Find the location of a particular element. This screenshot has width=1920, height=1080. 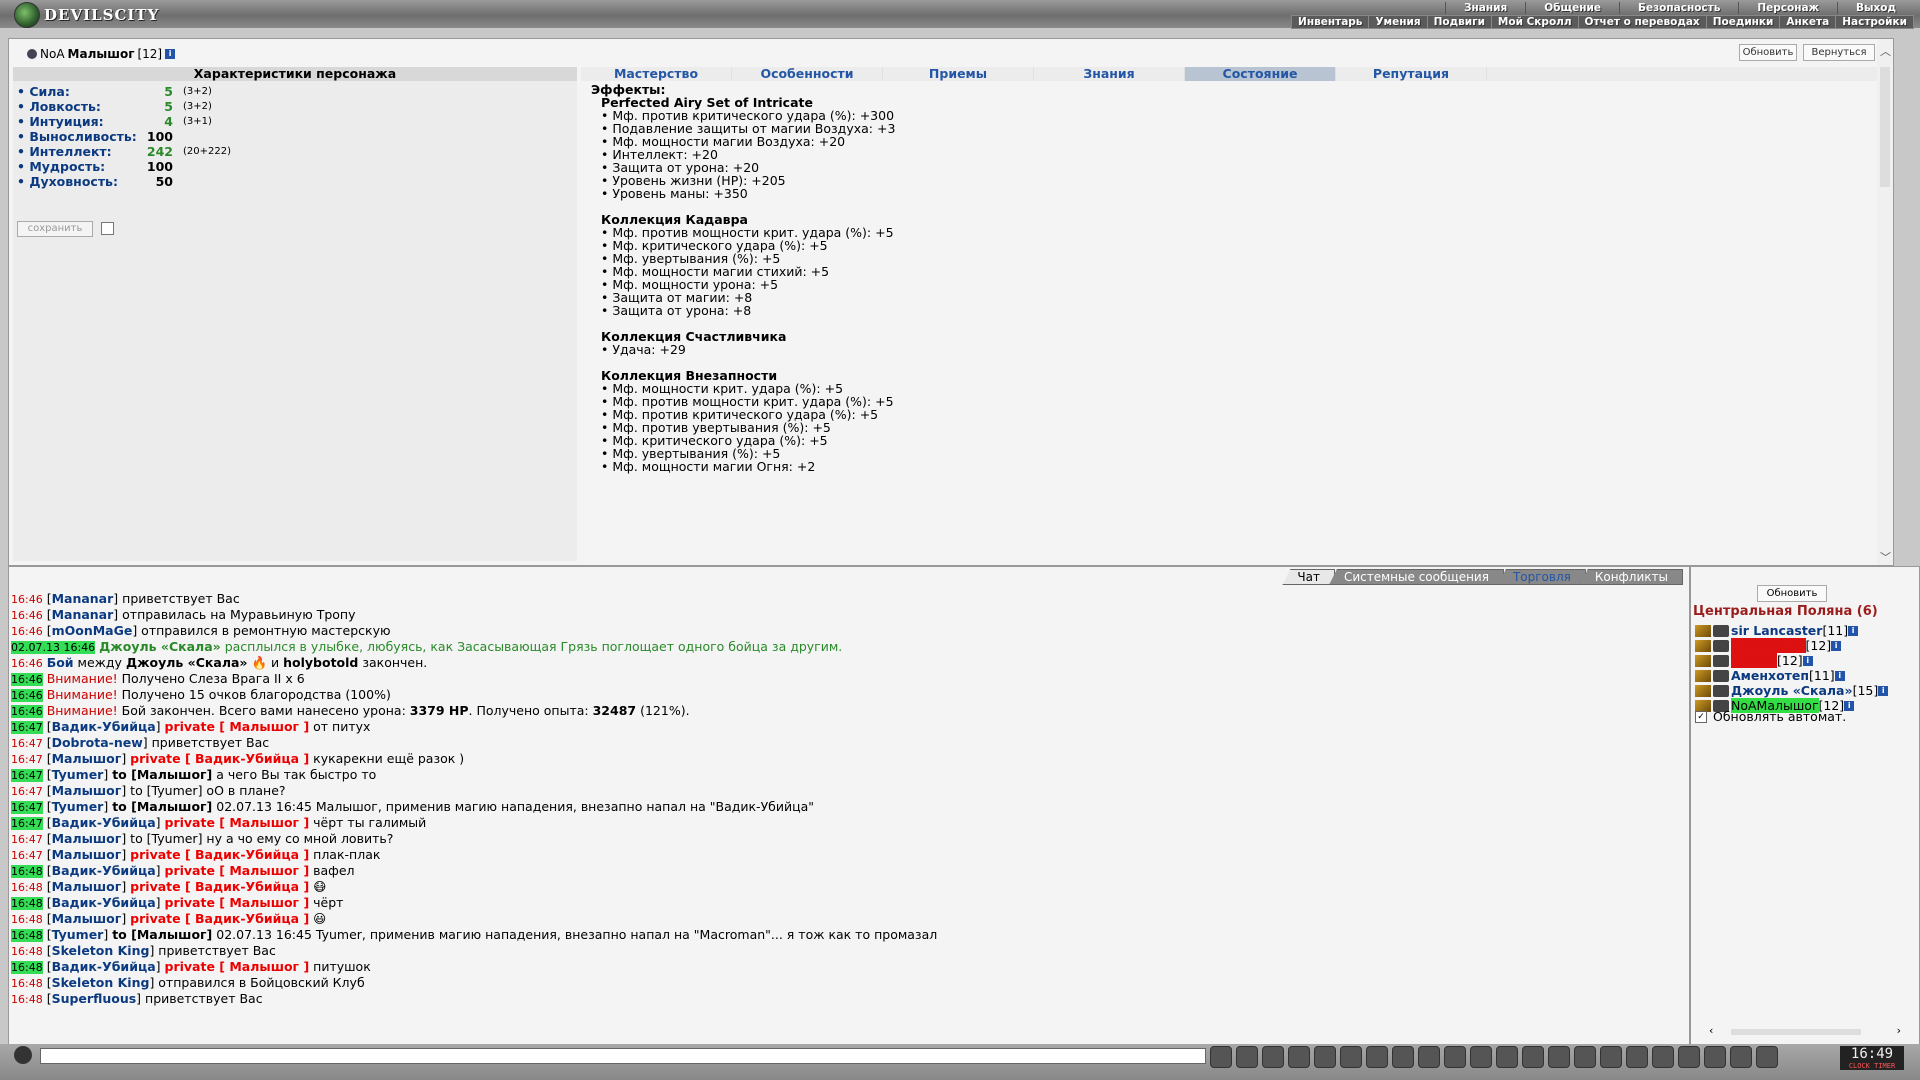

scroll-thumb is located at coordinates (1885, 127).